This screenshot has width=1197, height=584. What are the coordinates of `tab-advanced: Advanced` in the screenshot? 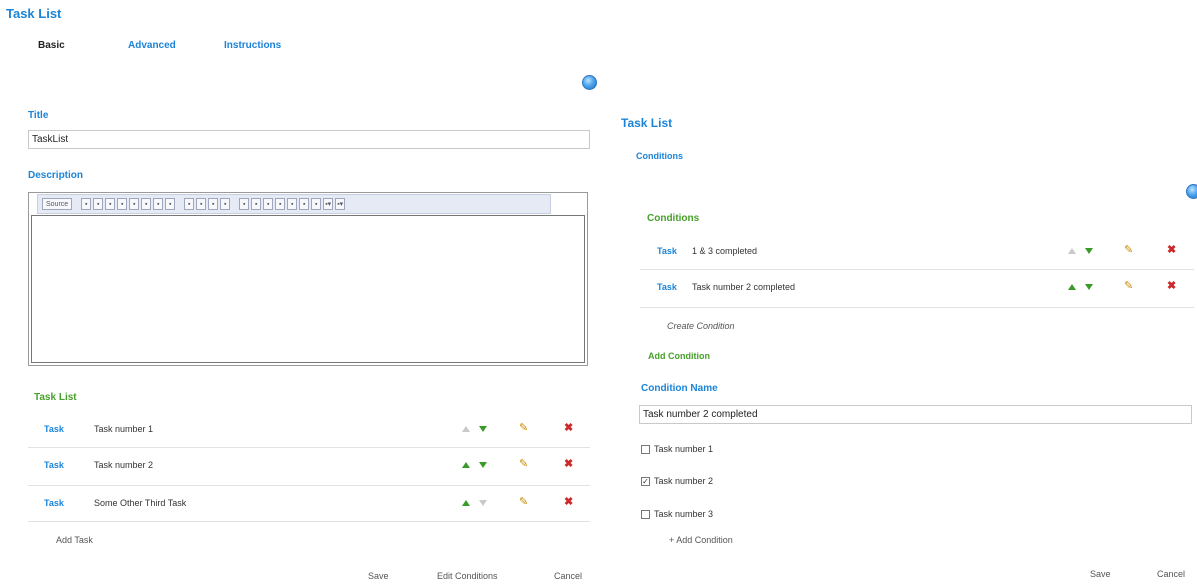 It's located at (152, 45).